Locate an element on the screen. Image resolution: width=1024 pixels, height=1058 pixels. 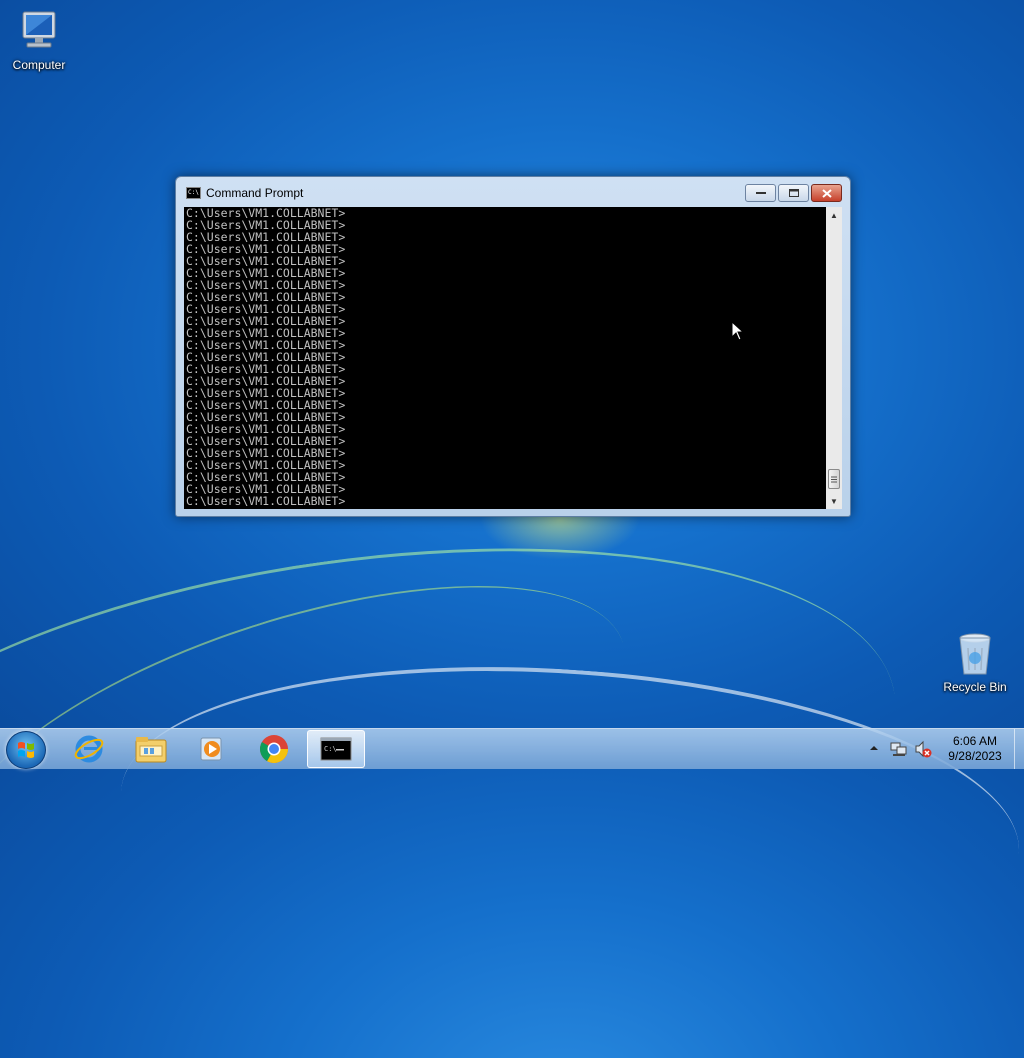
vertical-scrollbar: ▲ ▼ is located at coordinates (834, 358).